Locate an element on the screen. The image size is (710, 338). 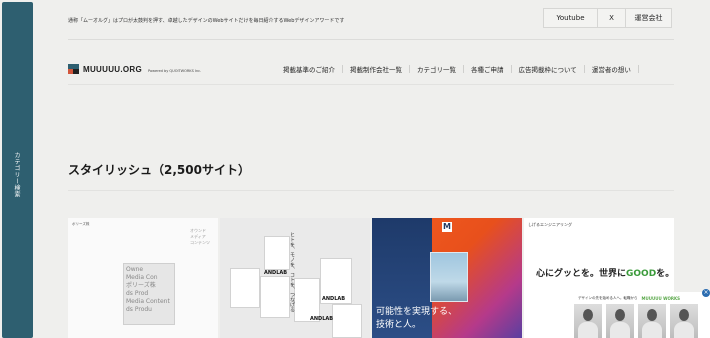
ad-copy: デザインの先を始める人へ。転職から is located at coordinates (608, 297).